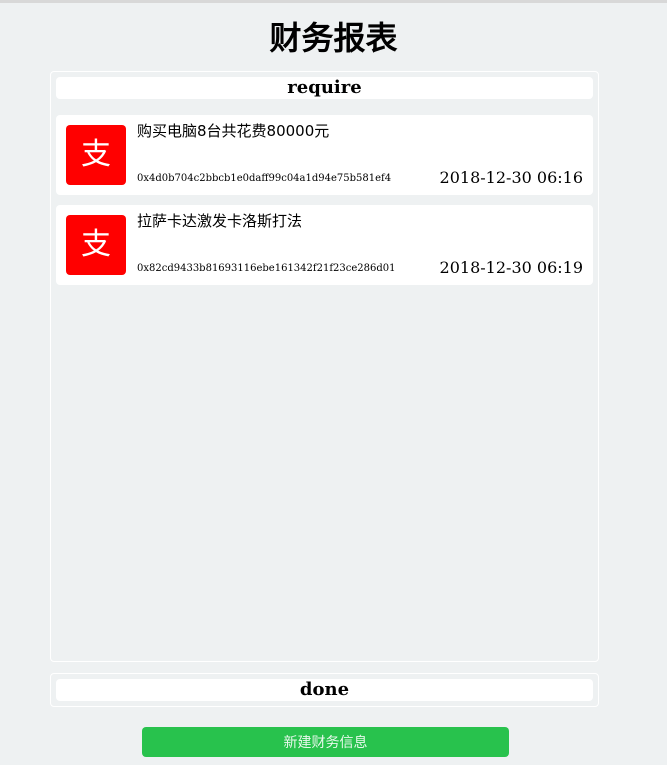 The image size is (667, 765). What do you see at coordinates (325, 742) in the screenshot?
I see `new-finance-button: 新建财务信息` at bounding box center [325, 742].